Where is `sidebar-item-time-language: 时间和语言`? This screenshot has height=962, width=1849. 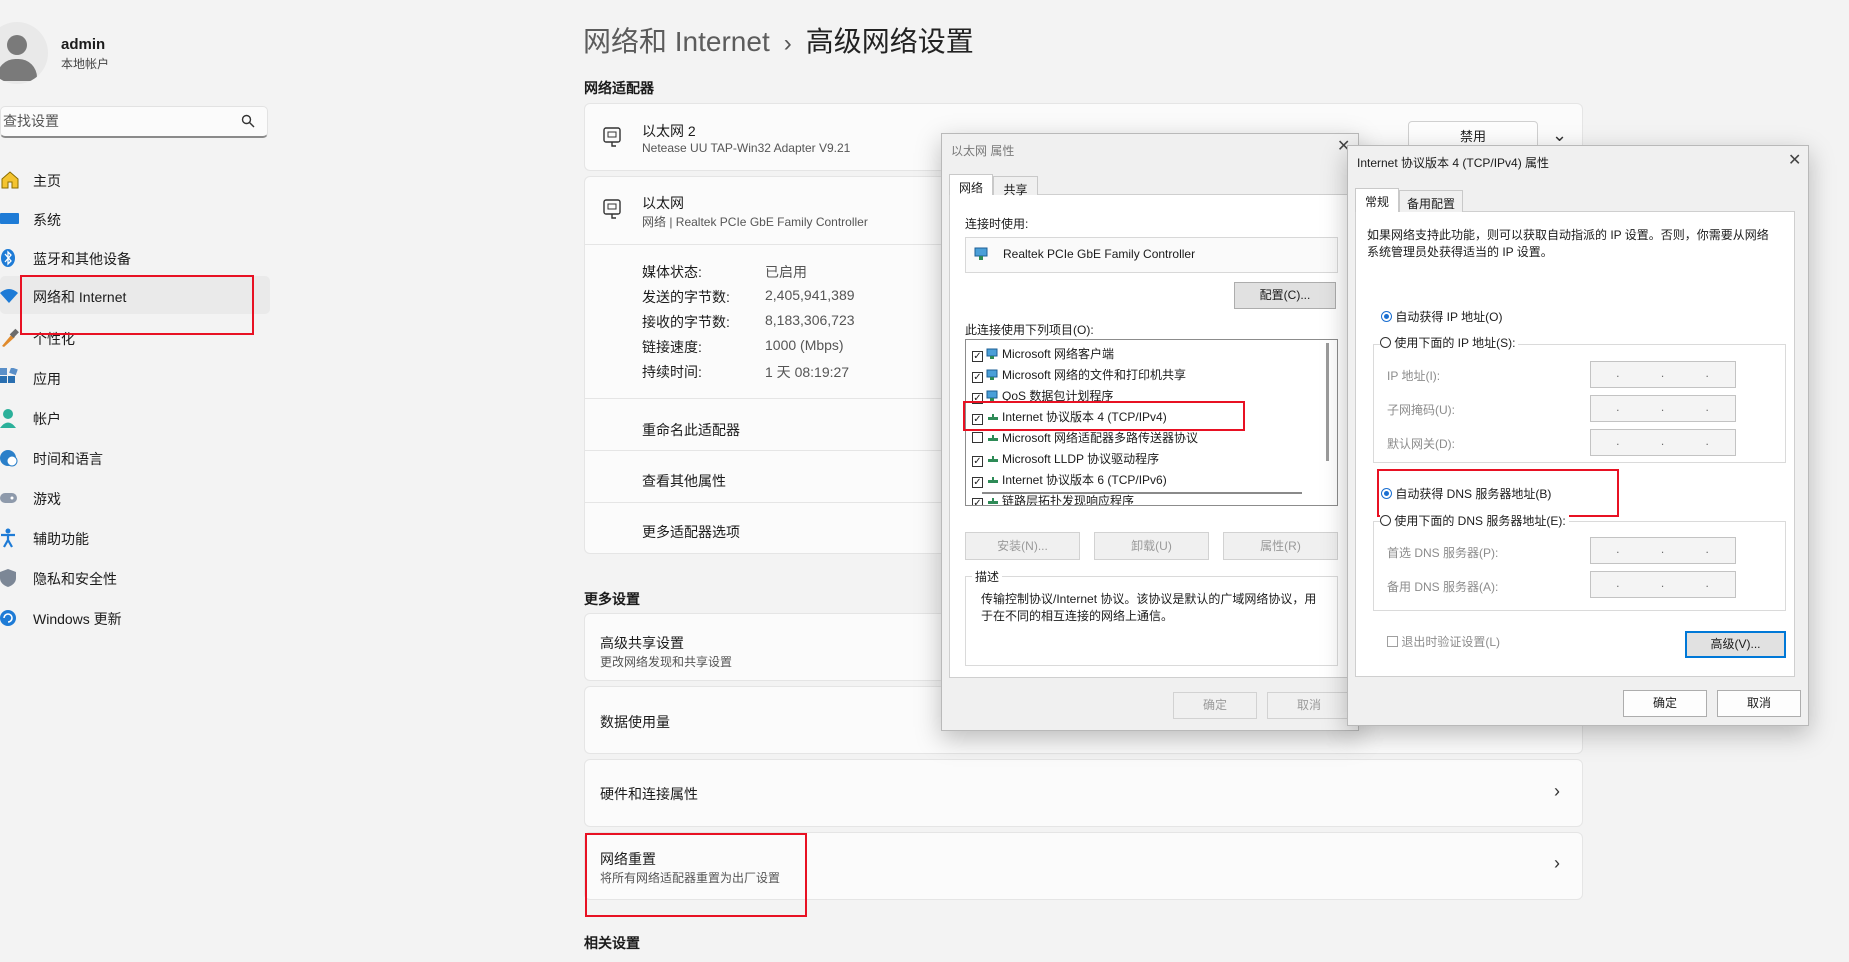
sidebar-item-time-language: 时间和语言 is located at coordinates (135, 457).